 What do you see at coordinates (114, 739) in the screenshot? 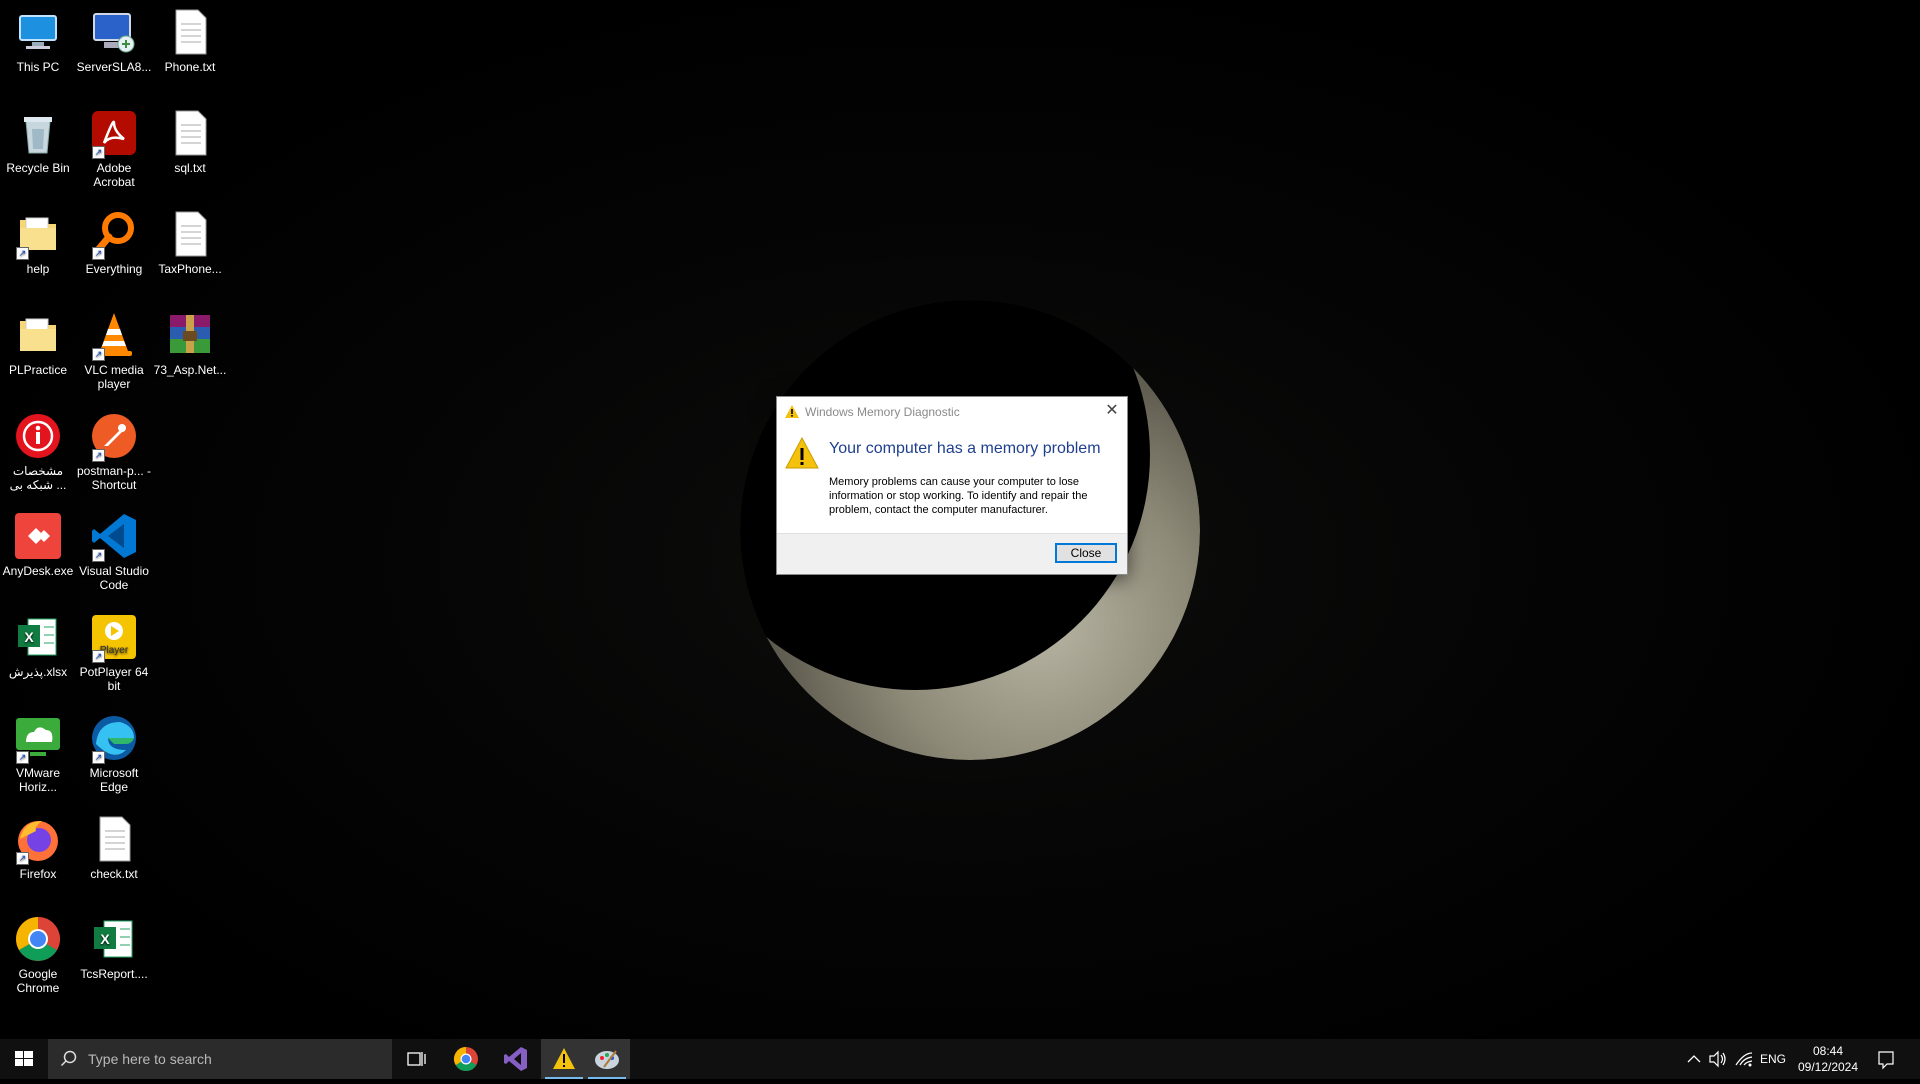
I see `edge-icon: ↗` at bounding box center [114, 739].